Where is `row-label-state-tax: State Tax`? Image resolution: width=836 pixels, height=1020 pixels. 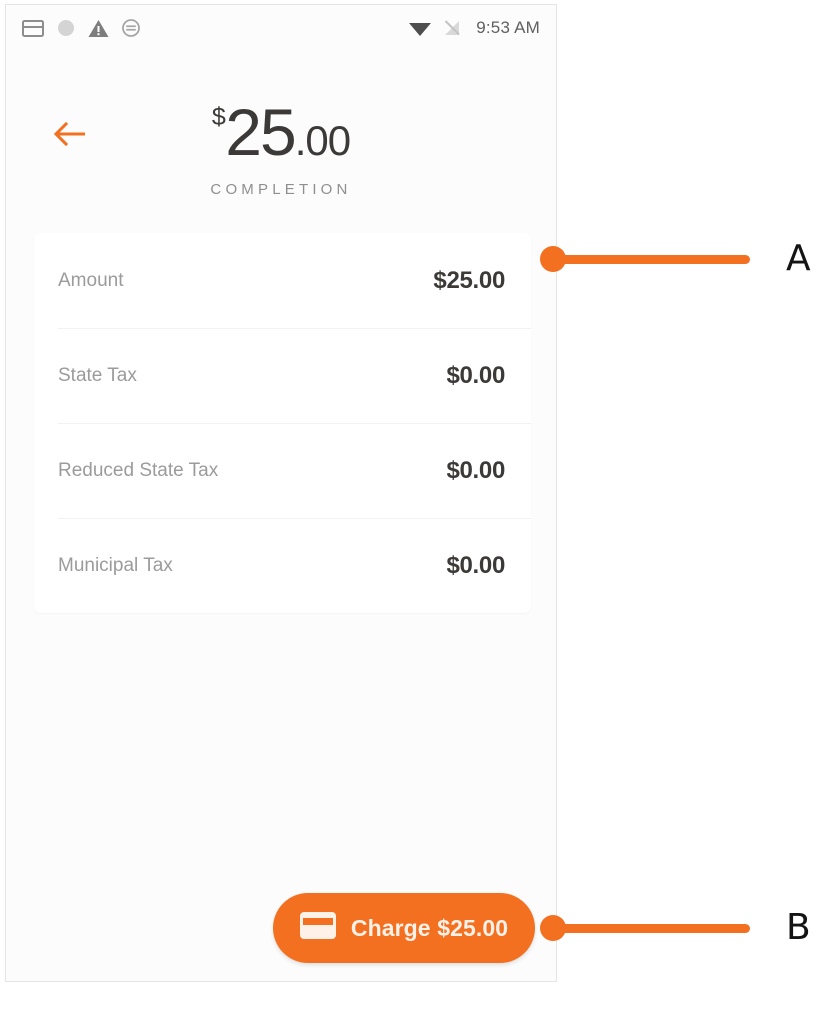 row-label-state-tax: State Tax is located at coordinates (97, 375).